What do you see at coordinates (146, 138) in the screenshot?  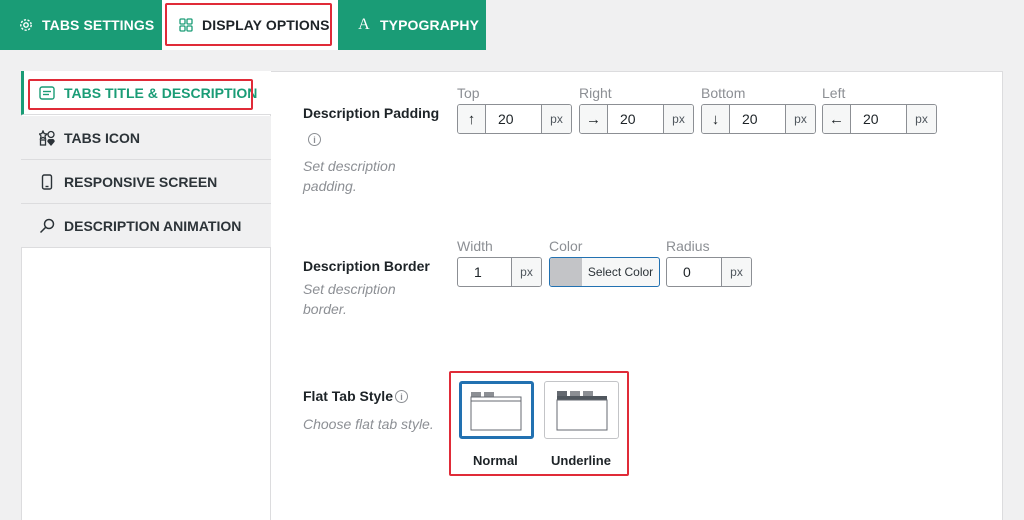 I see `sidebar-item-tabs-icon: TABS ICON` at bounding box center [146, 138].